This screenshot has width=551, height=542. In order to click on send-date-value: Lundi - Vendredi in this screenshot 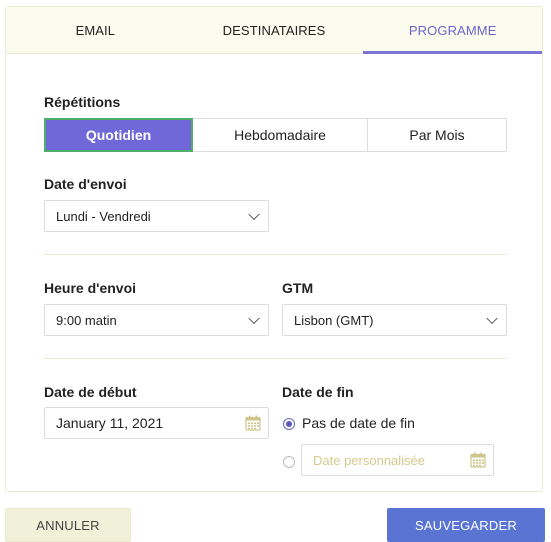, I will do `click(103, 216)`.